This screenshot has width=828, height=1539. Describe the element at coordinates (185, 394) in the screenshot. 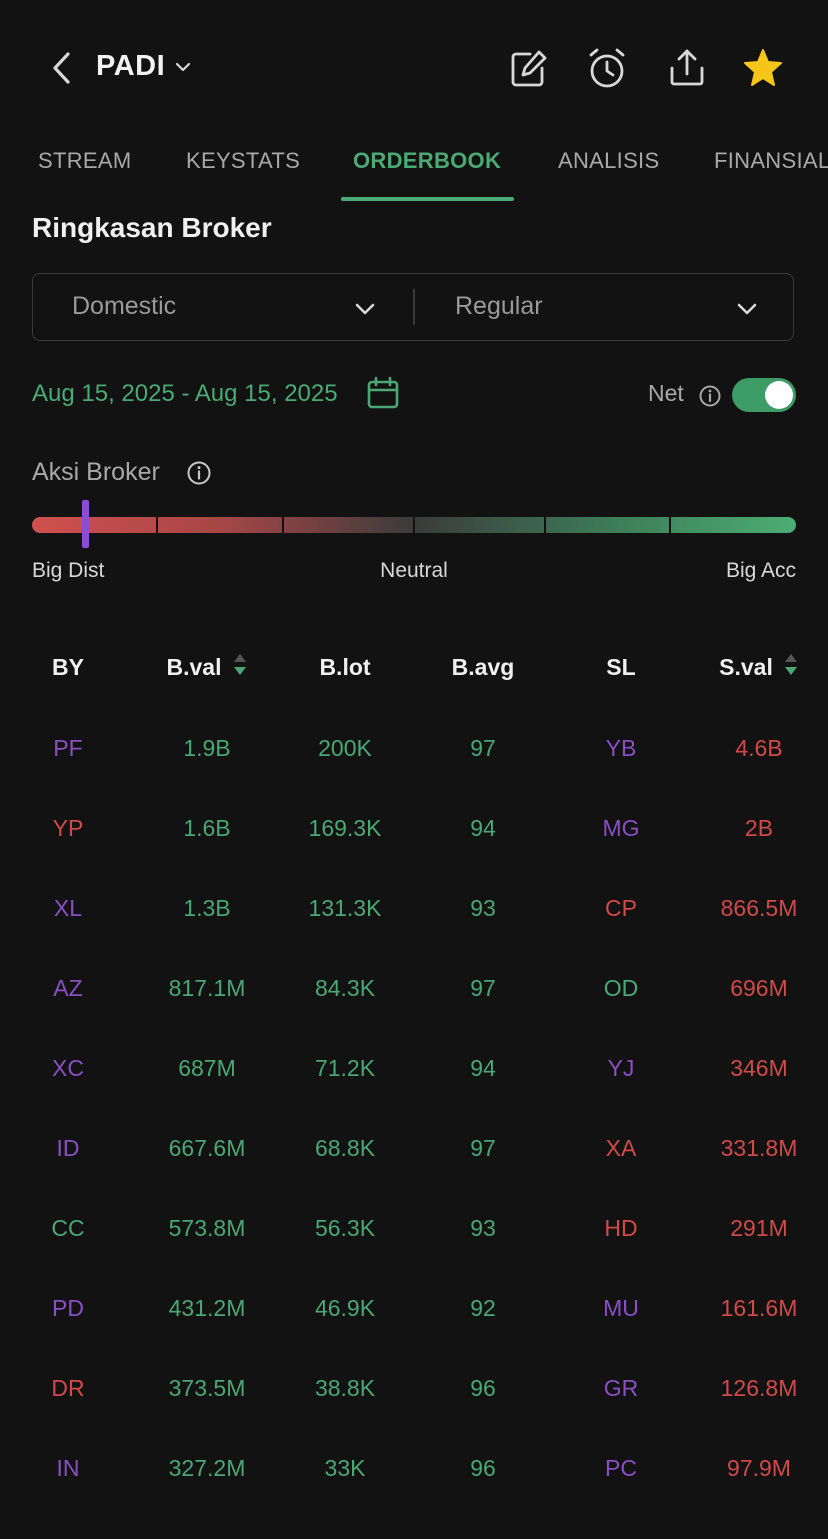

I see `date-range: Aug 15, 2025 - Aug 15, 2025` at that location.